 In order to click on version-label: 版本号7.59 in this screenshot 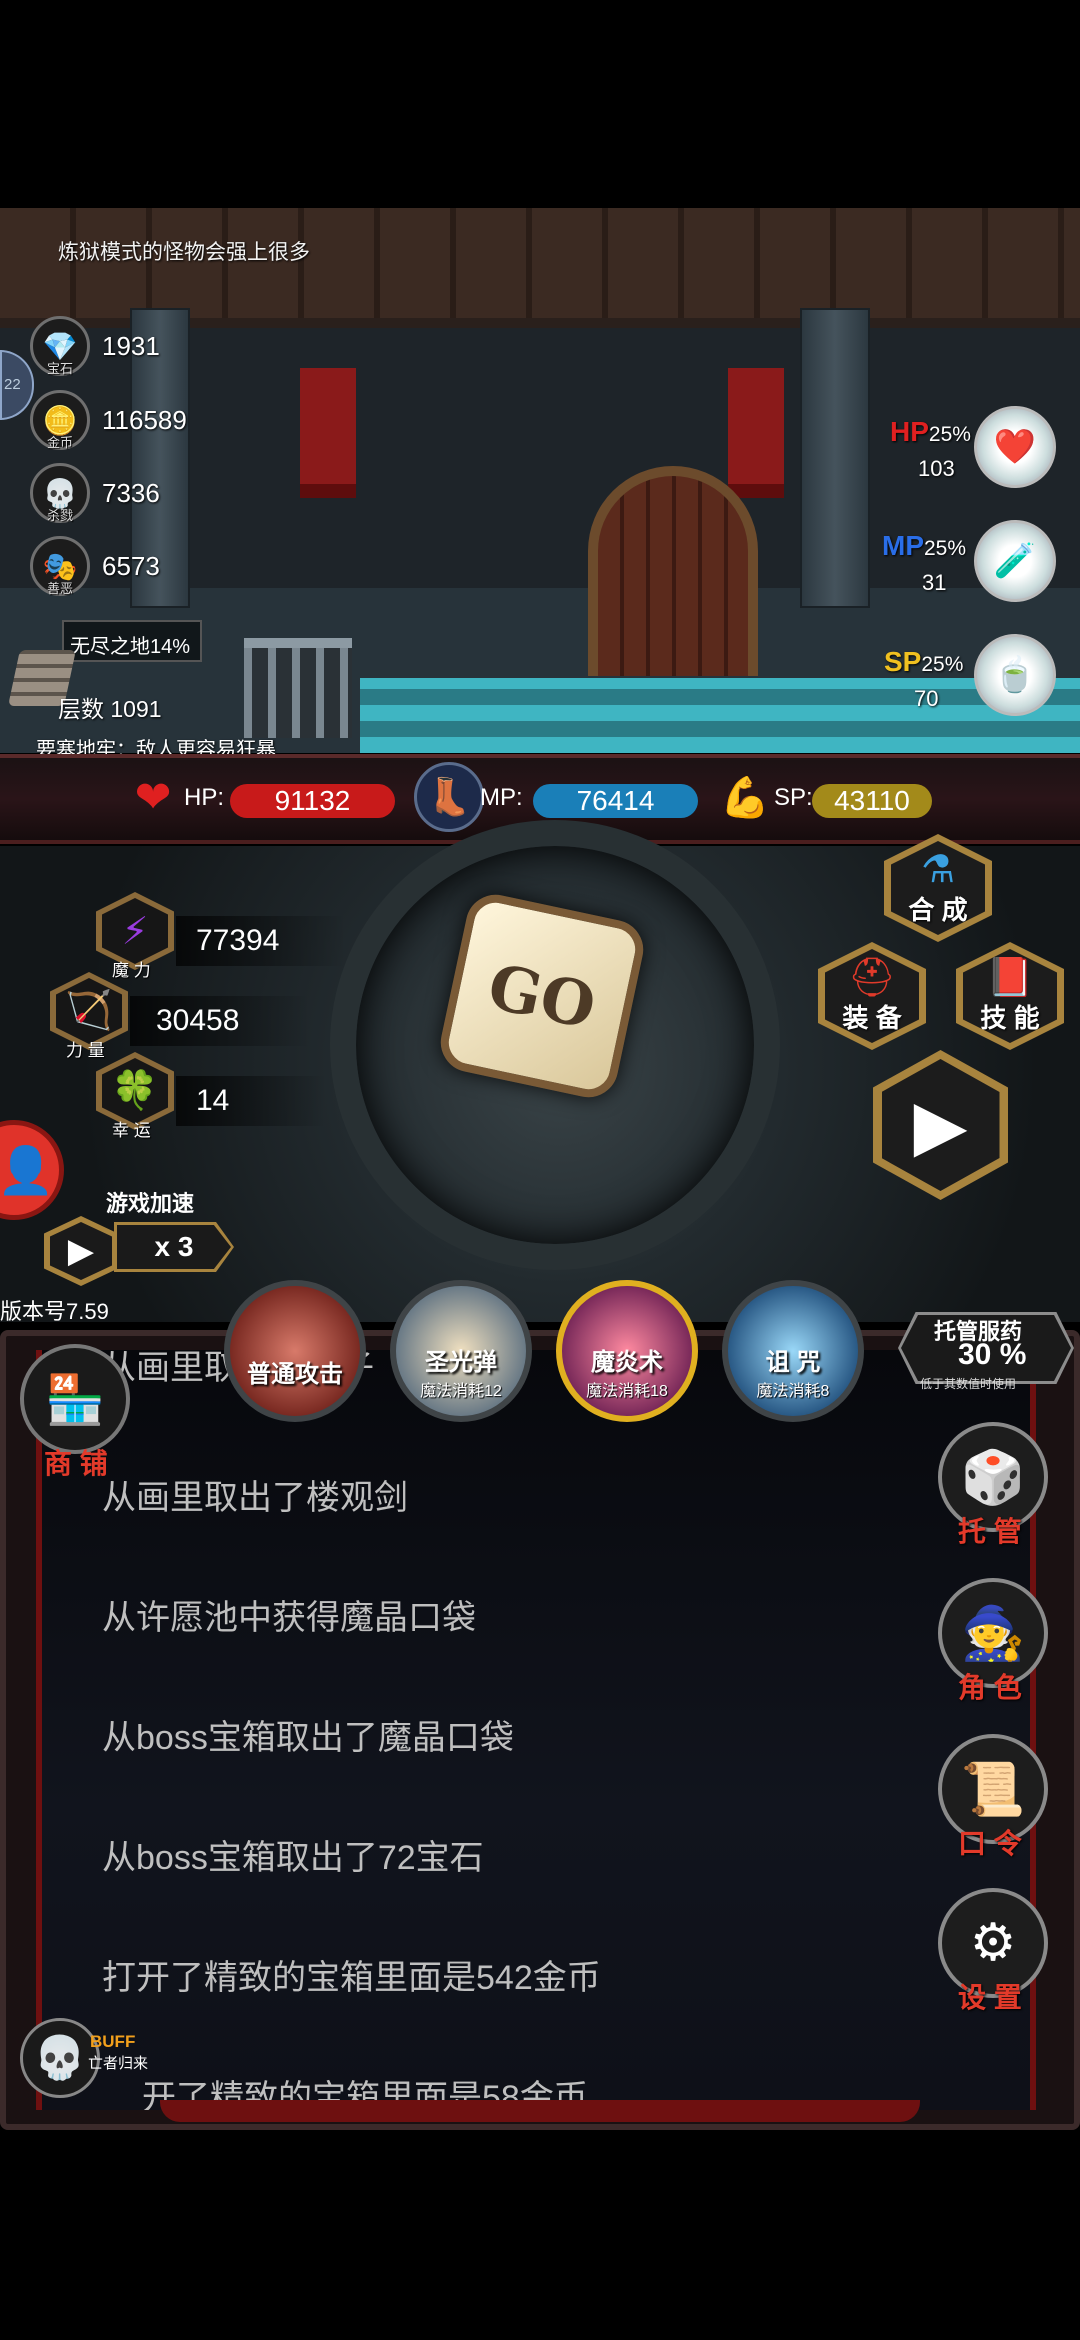, I will do `click(54, 1311)`.